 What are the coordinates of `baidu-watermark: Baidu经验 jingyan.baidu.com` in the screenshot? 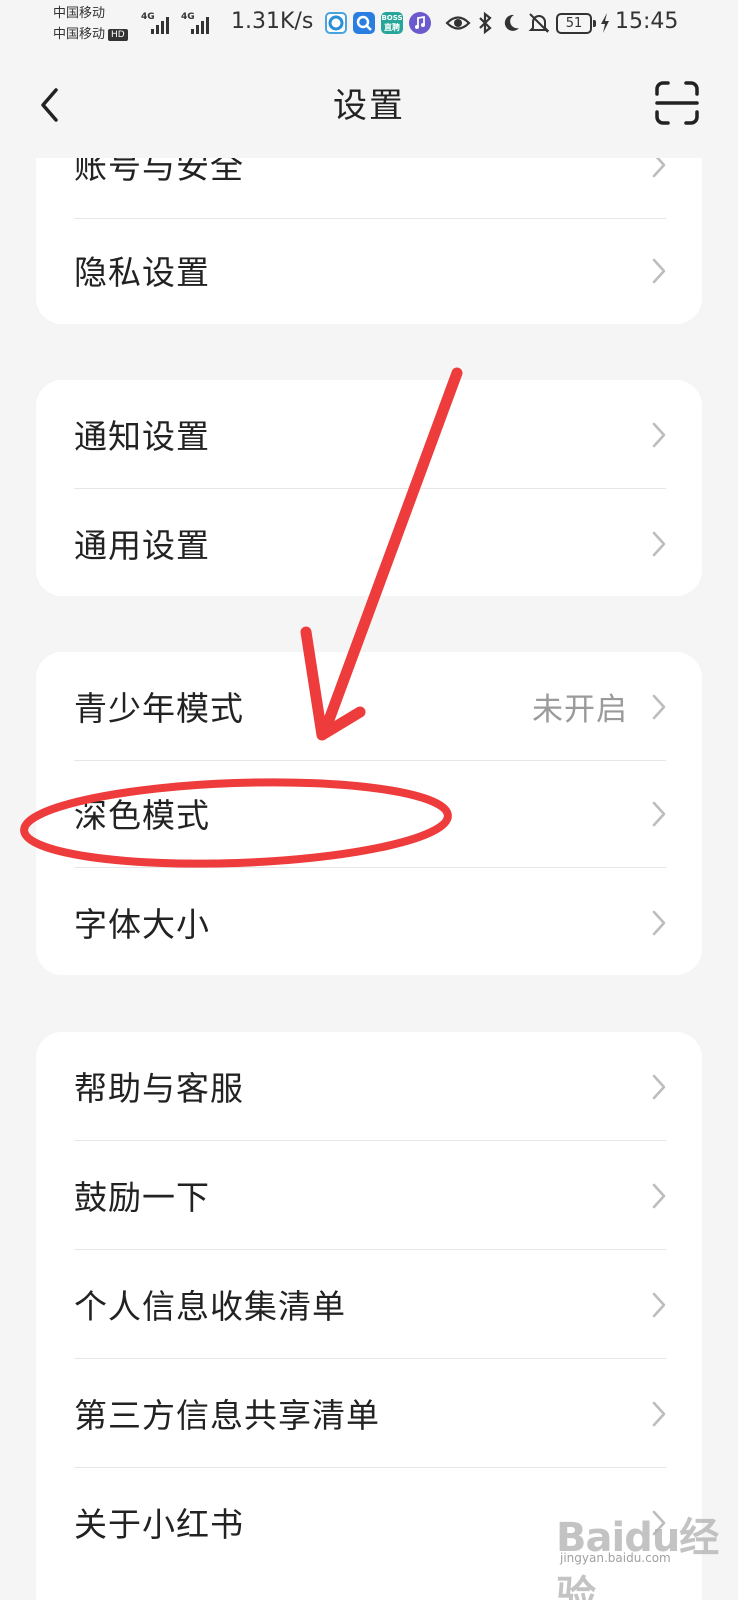 It's located at (641, 1552).